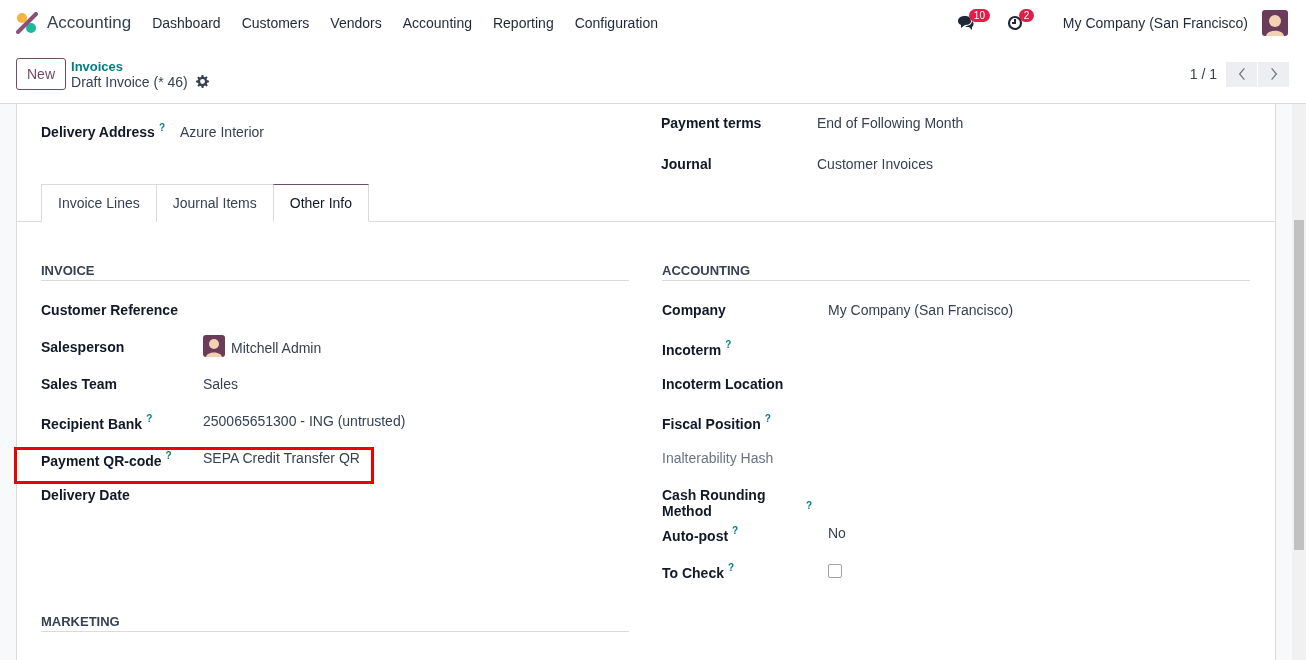 This screenshot has width=1306, height=660. What do you see at coordinates (616, 22) in the screenshot?
I see `menu-item: Configuration` at bounding box center [616, 22].